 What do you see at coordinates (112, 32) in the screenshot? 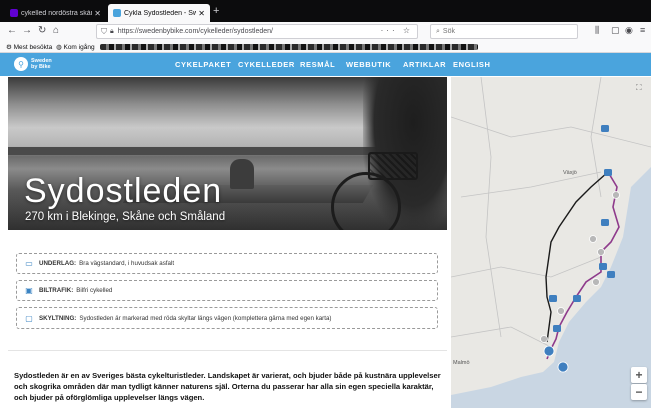
I see `lock-icon: 🔒︎` at bounding box center [112, 32].